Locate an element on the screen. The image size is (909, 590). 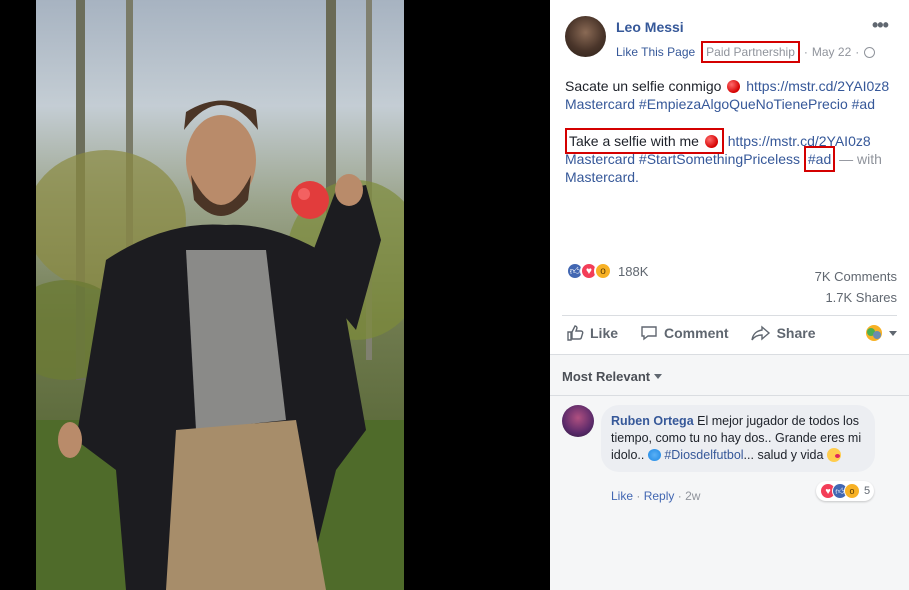
shares-count: 1.7K Shares is located at coordinates (856, 297).